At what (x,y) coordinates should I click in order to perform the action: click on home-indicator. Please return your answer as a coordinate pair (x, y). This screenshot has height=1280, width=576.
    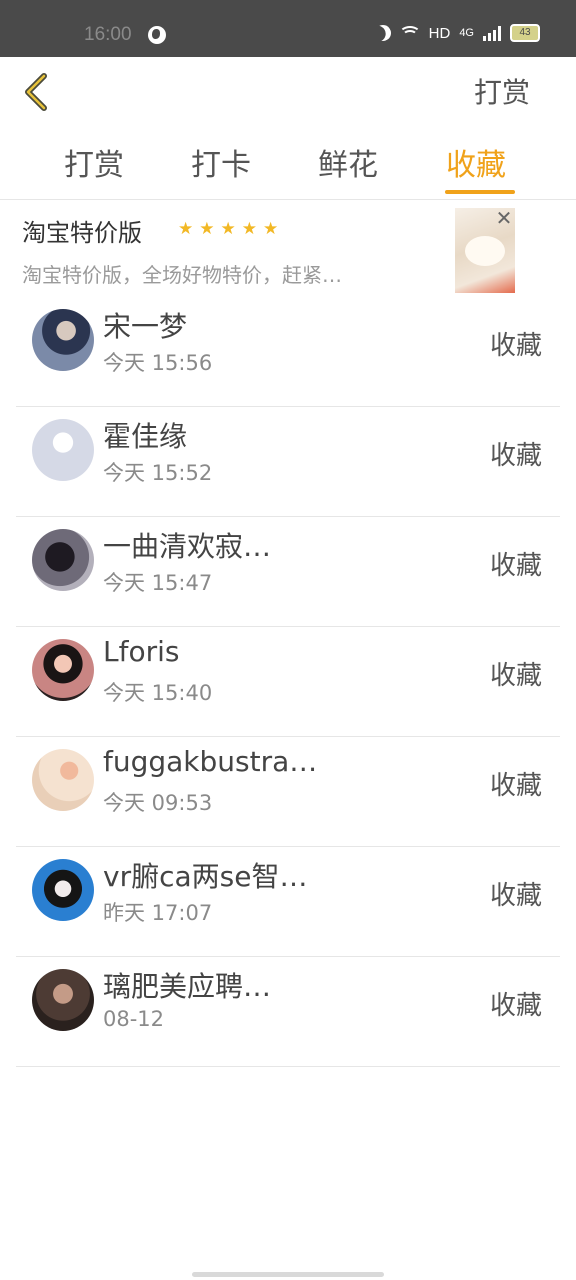
    Looking at the image, I should click on (288, 1274).